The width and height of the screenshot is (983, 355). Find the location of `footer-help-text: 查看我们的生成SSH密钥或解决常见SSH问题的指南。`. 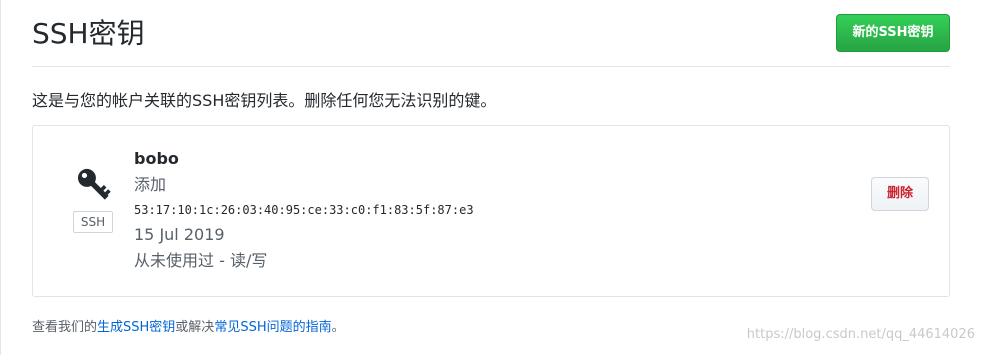

footer-help-text: 查看我们的生成SSH密钥或解决常见SSH问题的指南。 is located at coordinates (188, 328).